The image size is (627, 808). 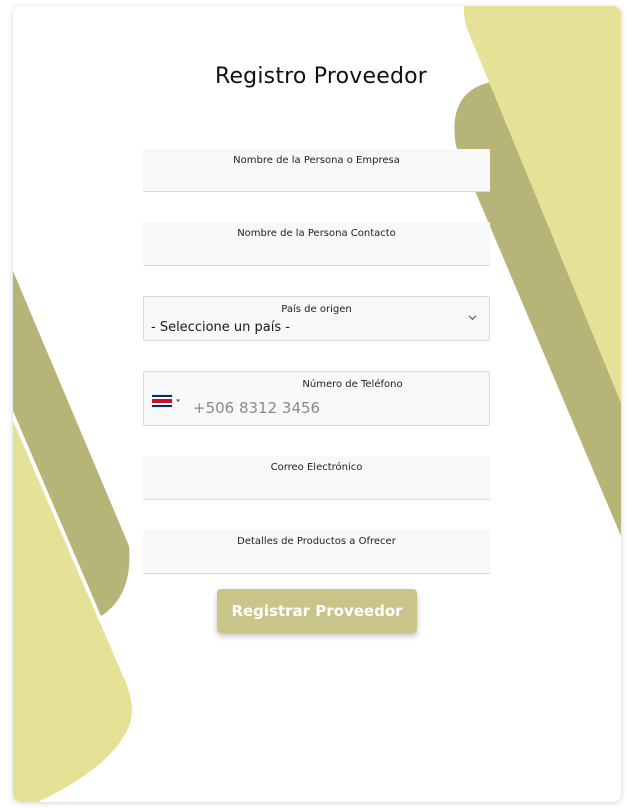 I want to click on page-title: Registro Proveedor, so click(x=321, y=76).